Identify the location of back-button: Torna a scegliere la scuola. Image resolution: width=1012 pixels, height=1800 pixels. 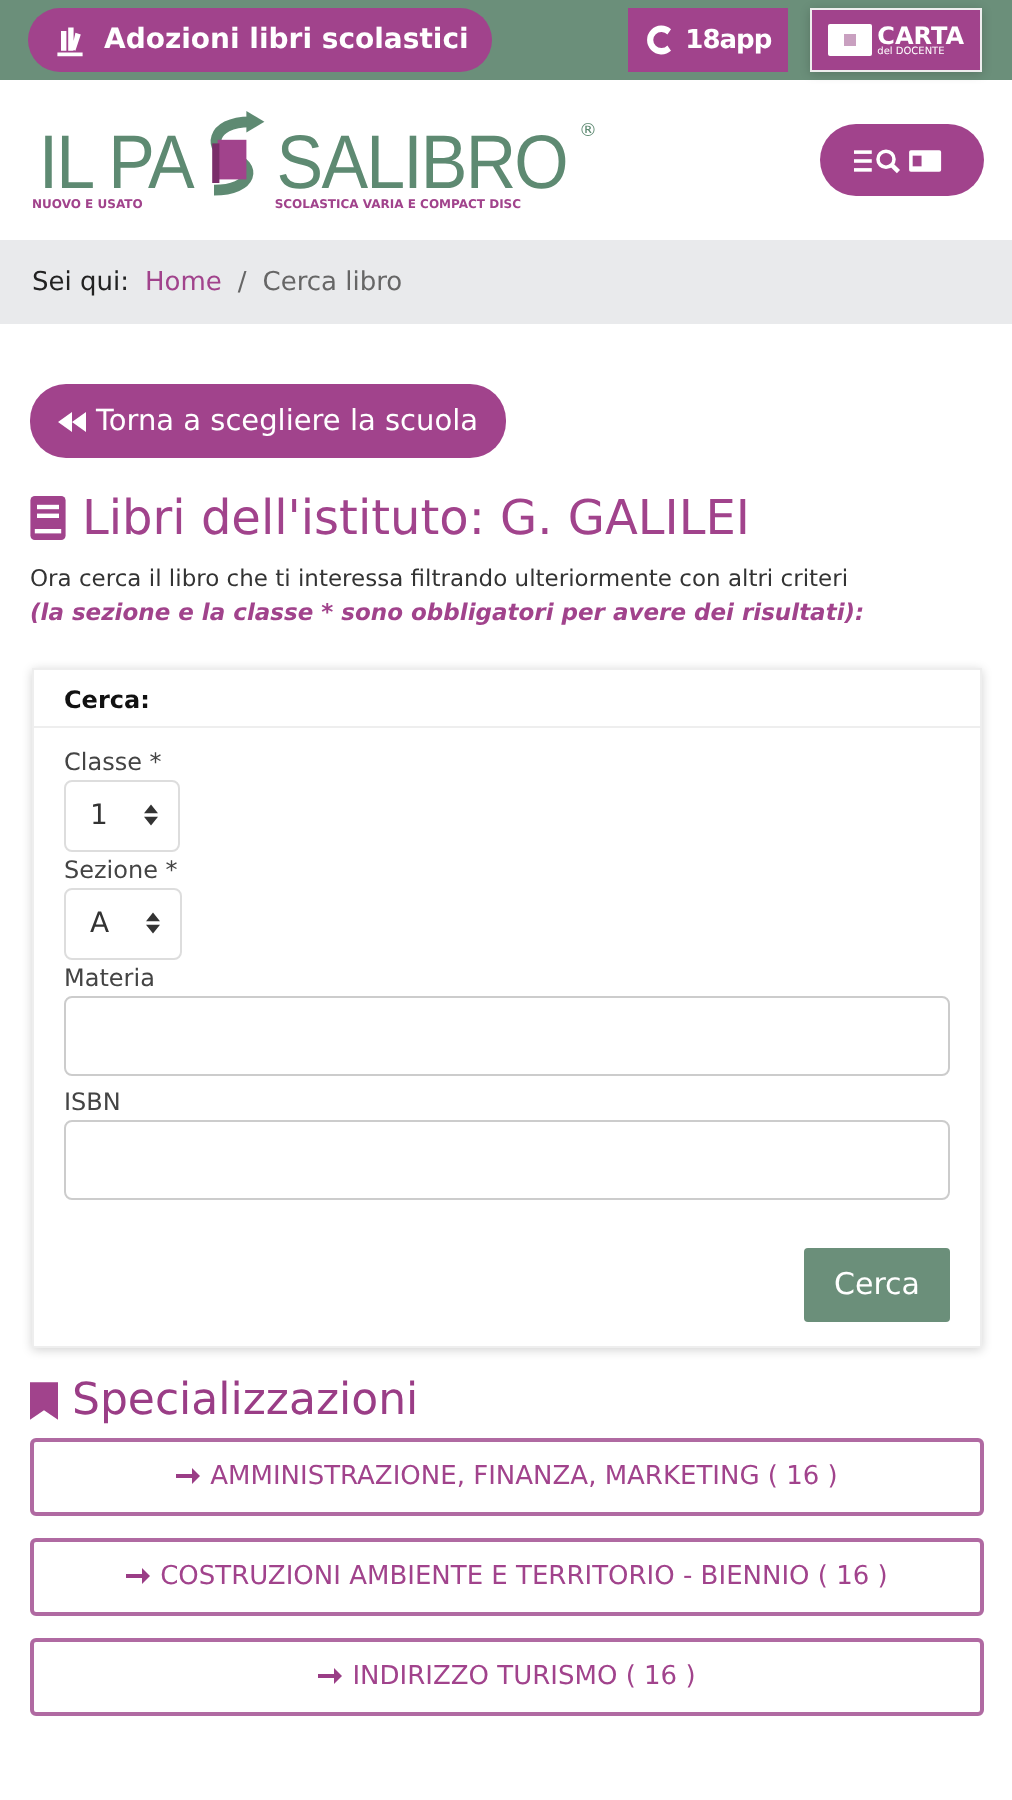
(268, 421).